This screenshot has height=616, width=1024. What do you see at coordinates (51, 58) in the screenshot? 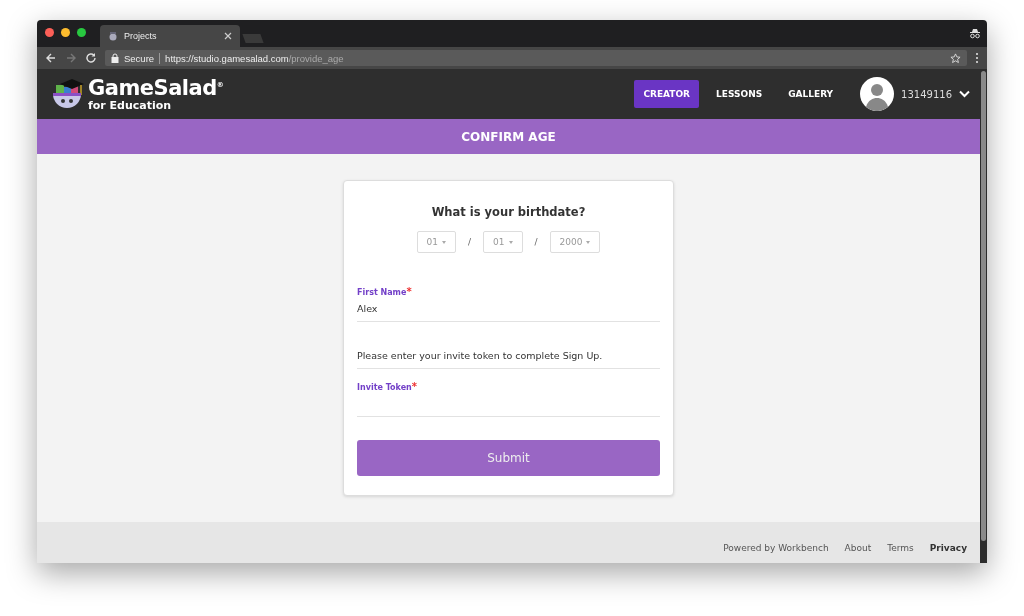
I see `back-icon` at bounding box center [51, 58].